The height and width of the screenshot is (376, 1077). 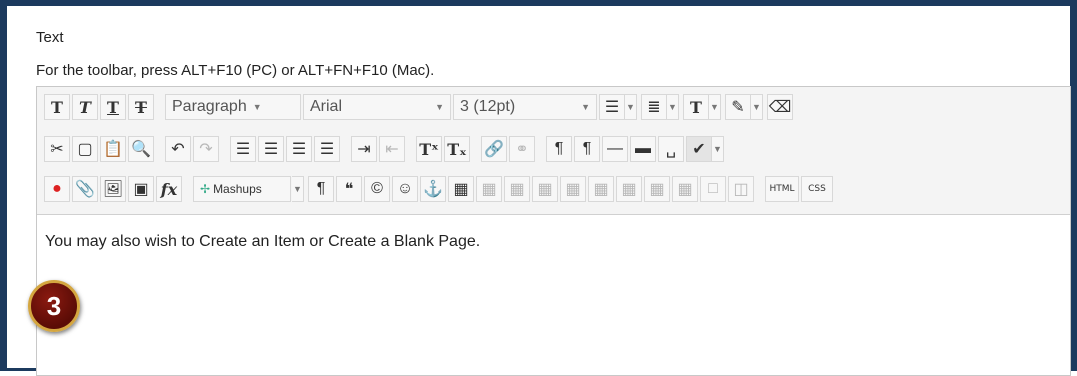 I want to click on nonbreaking-space-button: ␣, so click(x=671, y=149).